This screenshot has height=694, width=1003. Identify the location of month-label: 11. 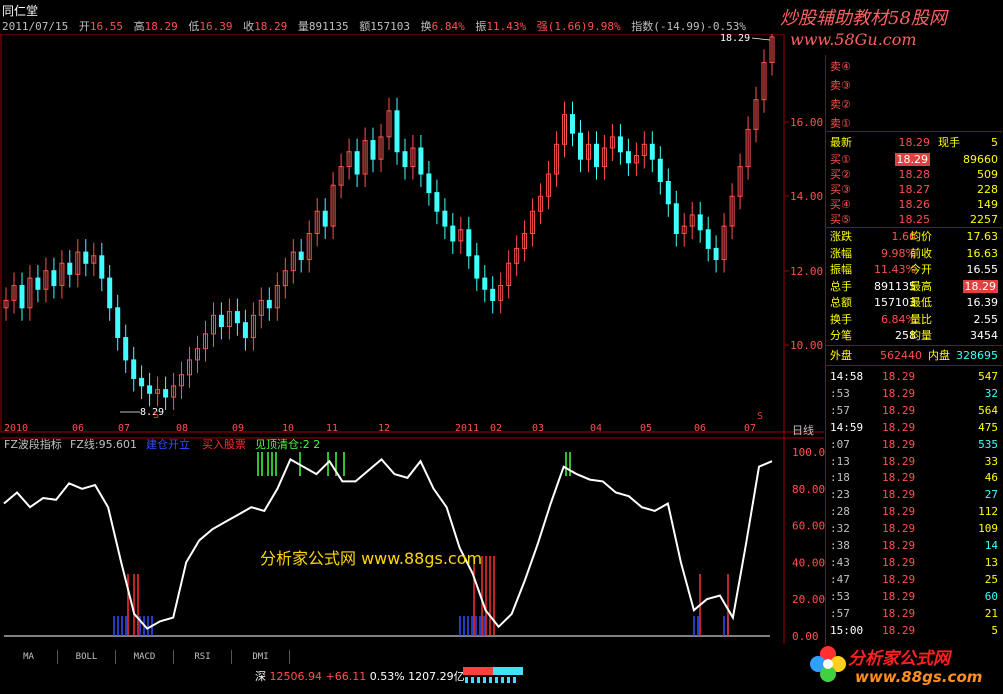
(332, 428).